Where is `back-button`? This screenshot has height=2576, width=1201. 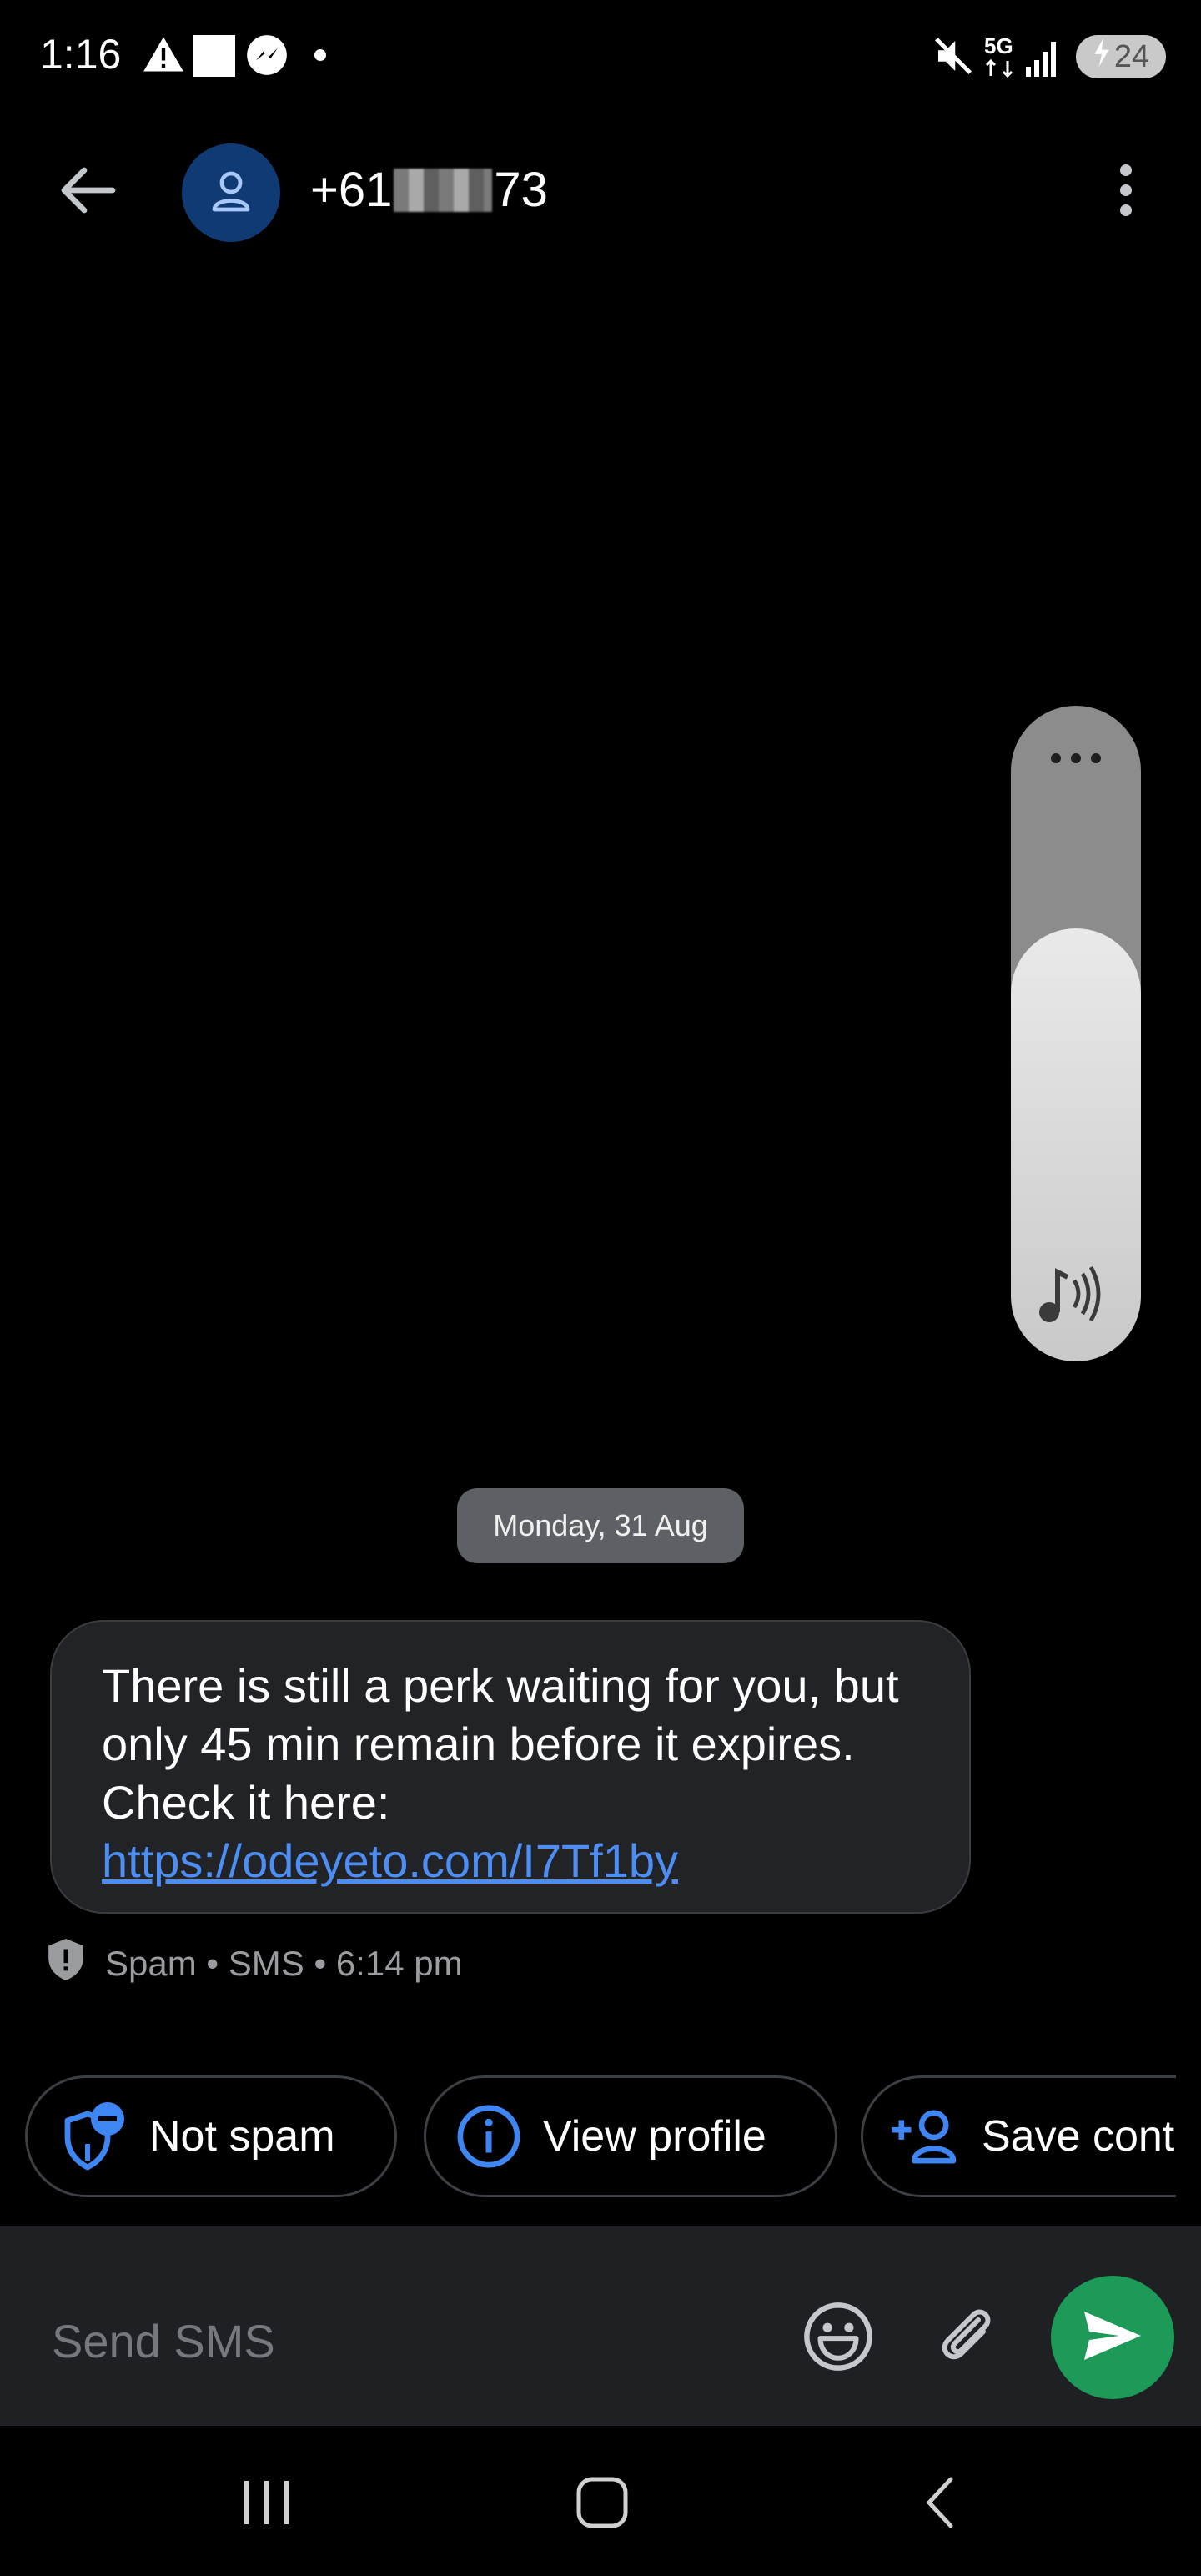 back-button is located at coordinates (88, 191).